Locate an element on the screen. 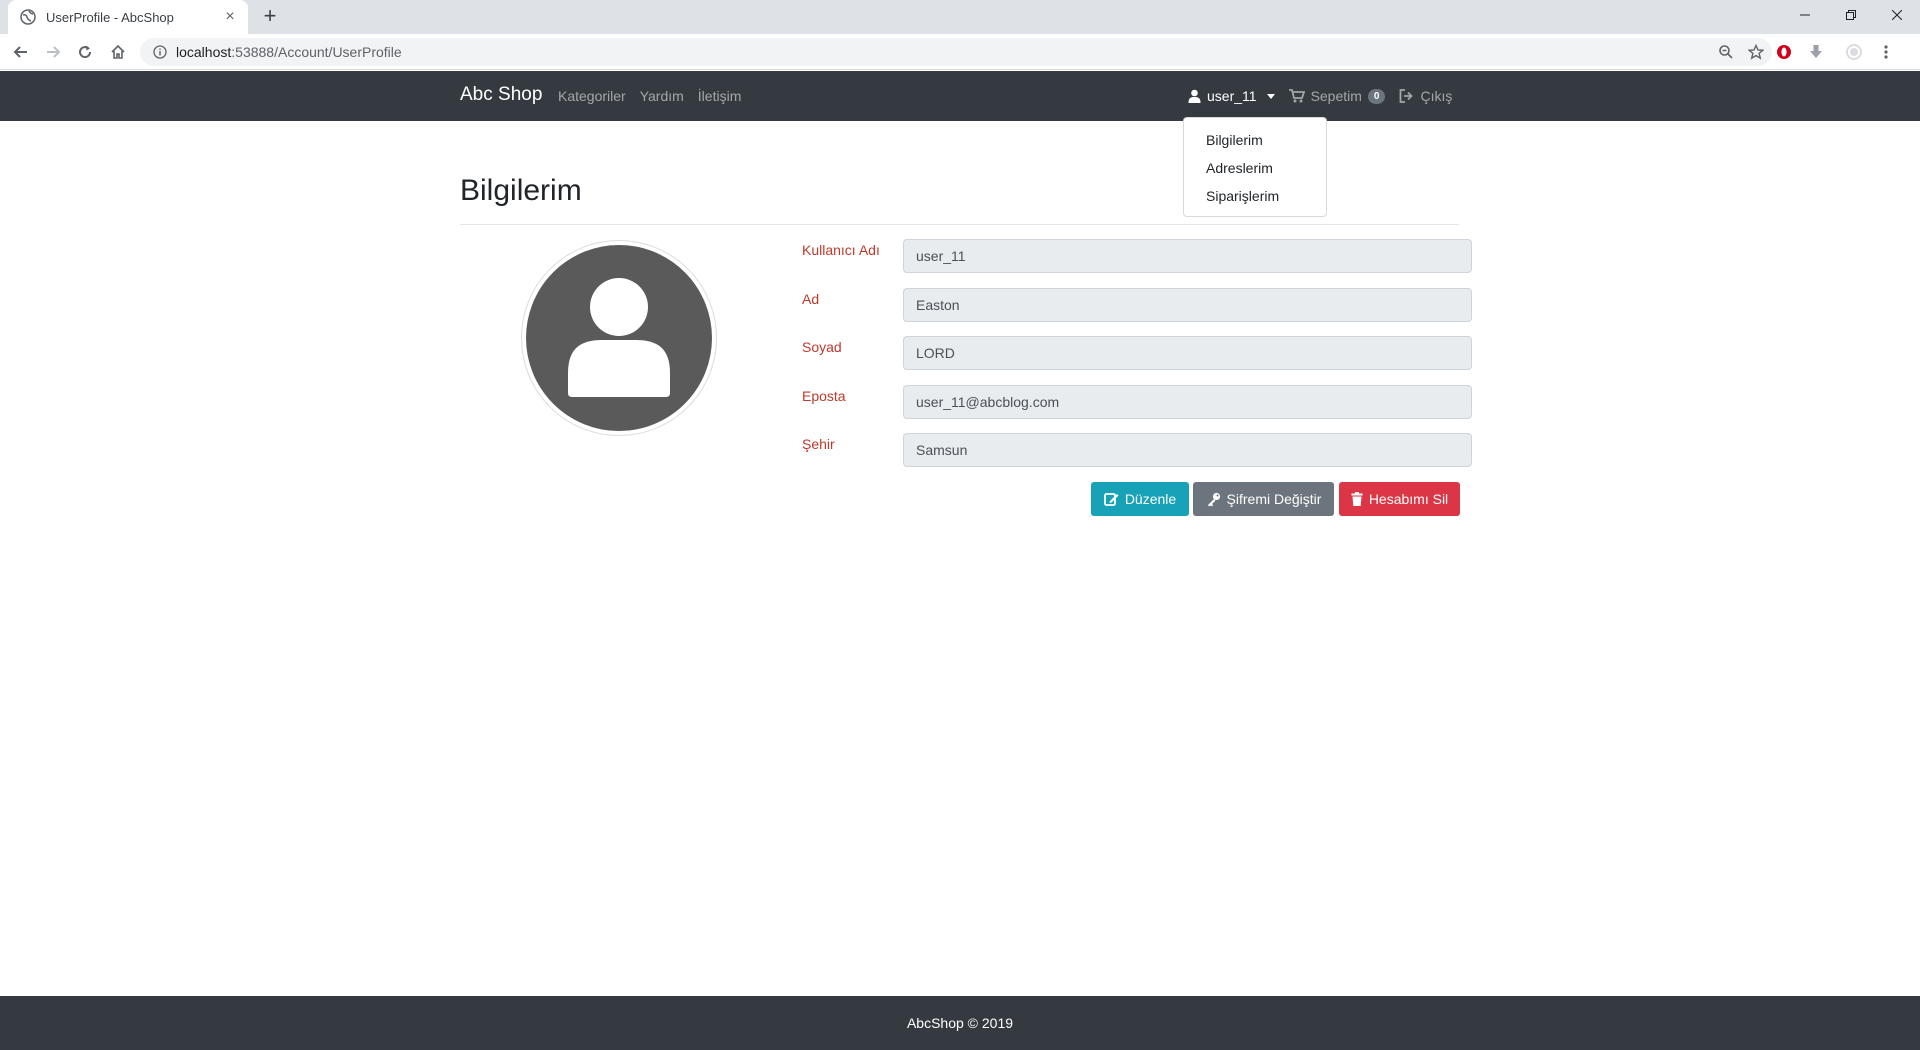  edit-icon is located at coordinates (1111, 499).